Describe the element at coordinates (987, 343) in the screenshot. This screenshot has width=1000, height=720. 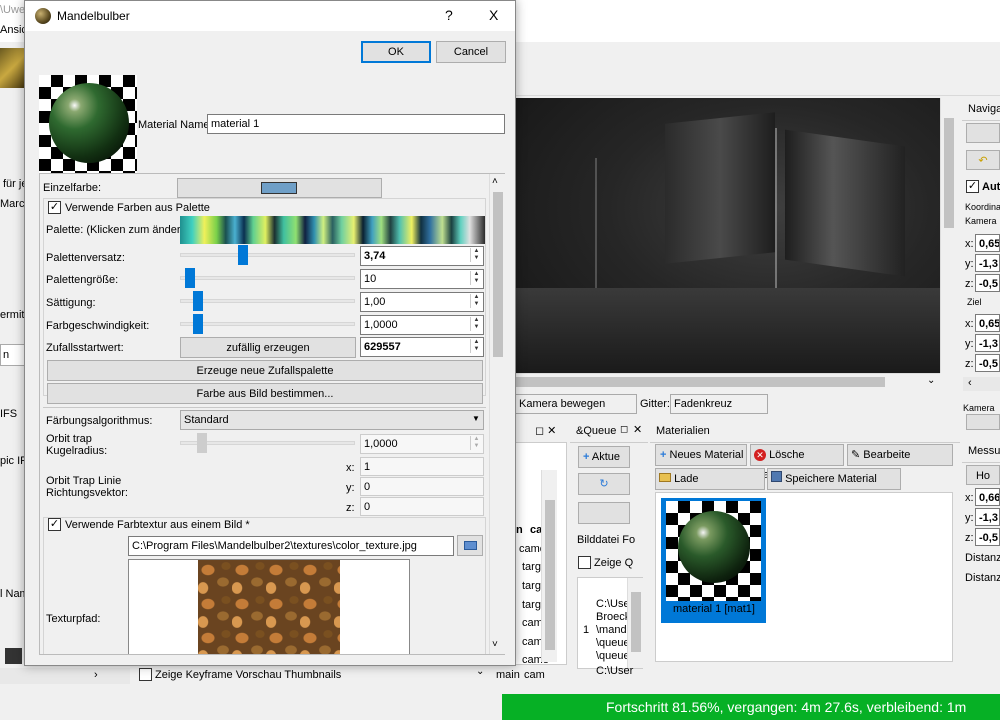
I see `tgt-y-field: -1,3` at that location.